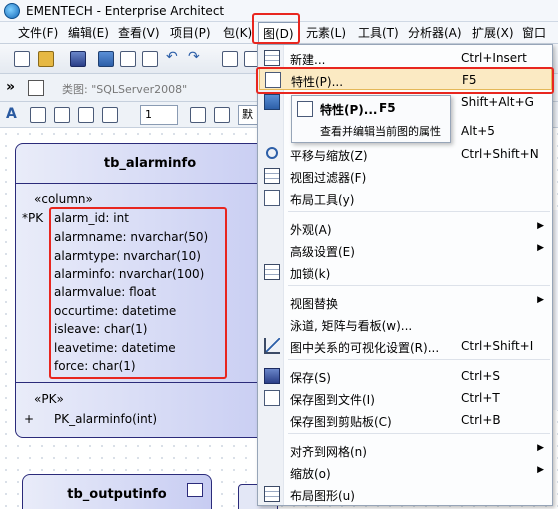 The width and height of the screenshot is (558, 509). What do you see at coordinates (115, 348) in the screenshot?
I see `attribute-row: leavetime: datetime` at bounding box center [115, 348].